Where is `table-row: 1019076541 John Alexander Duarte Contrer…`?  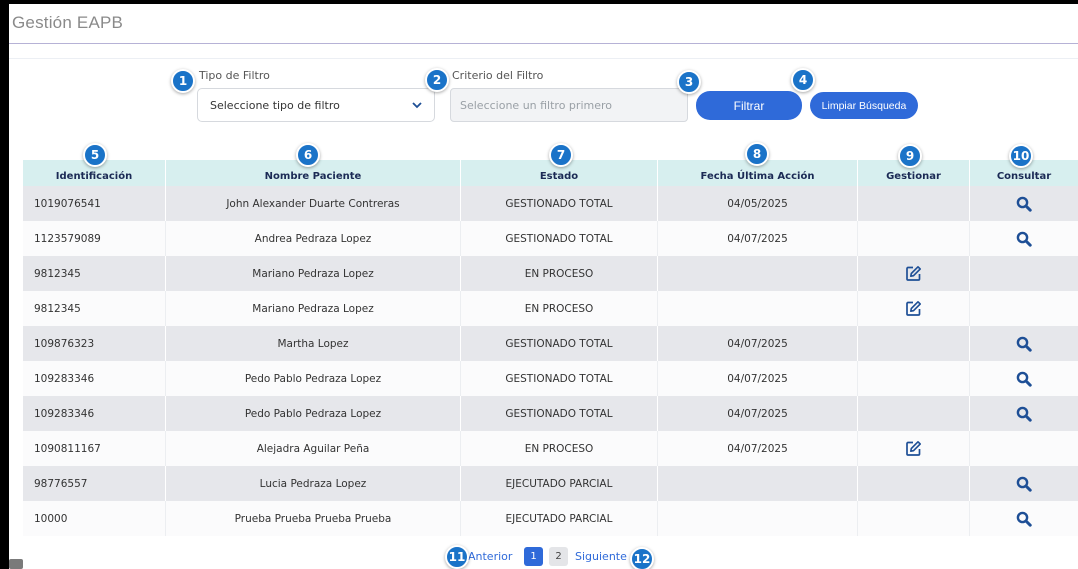 table-row: 1019076541 John Alexander Duarte Contrer… is located at coordinates (550, 203).